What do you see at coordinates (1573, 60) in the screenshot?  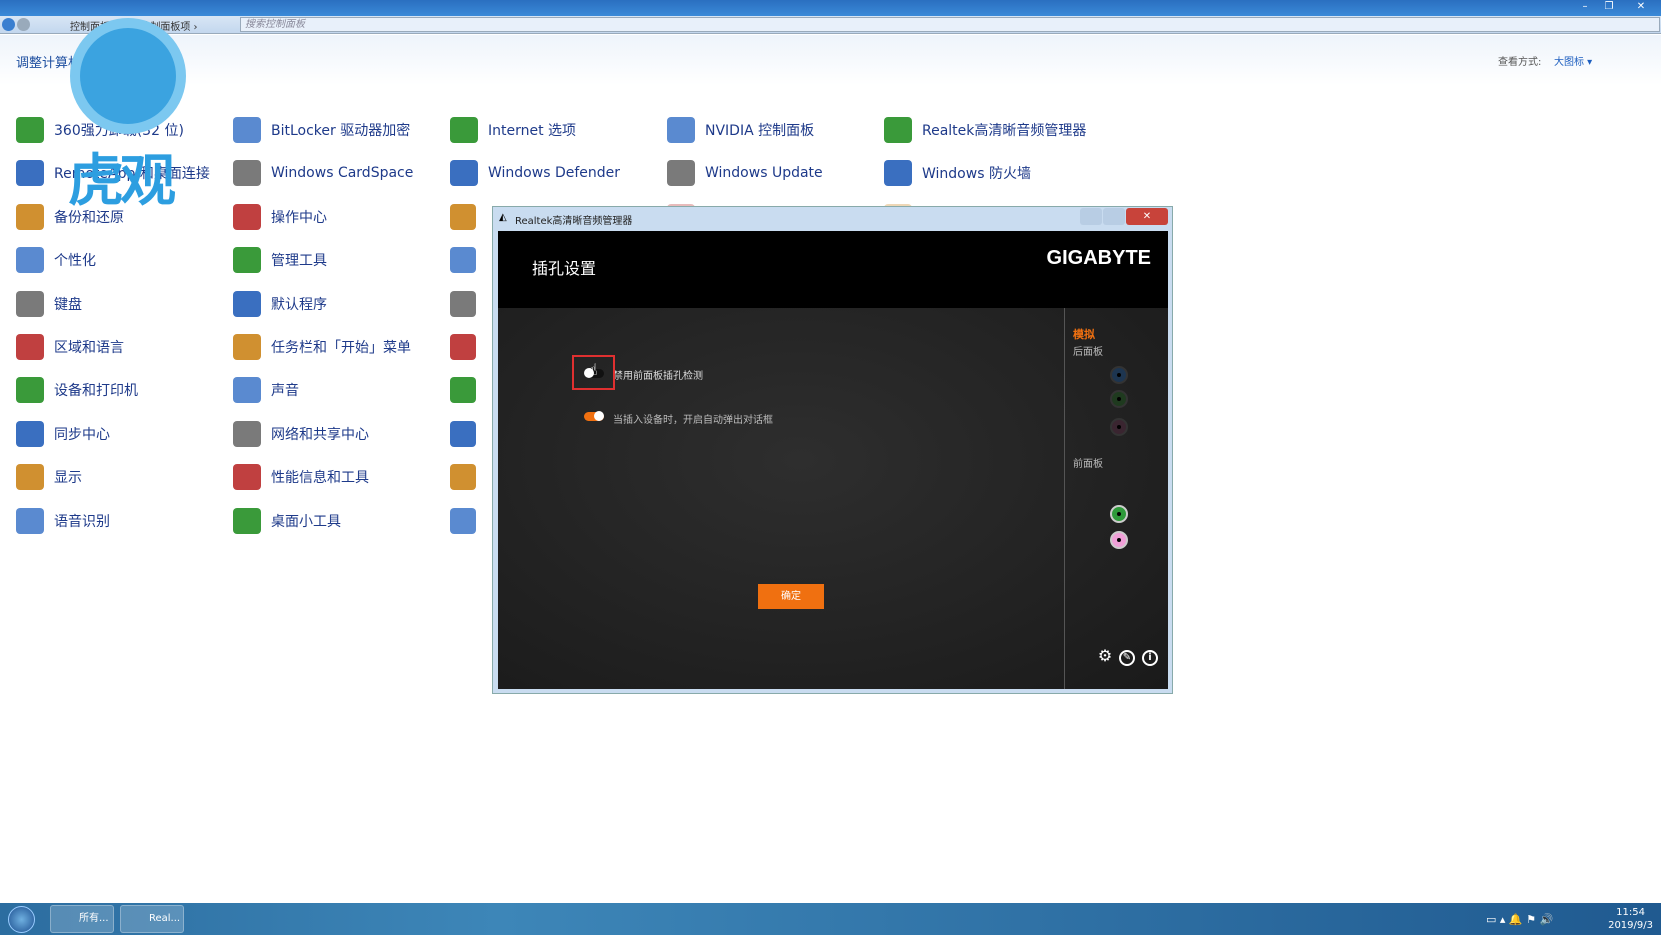 I see `view-by-dropdown: 大图标 ▾` at bounding box center [1573, 60].